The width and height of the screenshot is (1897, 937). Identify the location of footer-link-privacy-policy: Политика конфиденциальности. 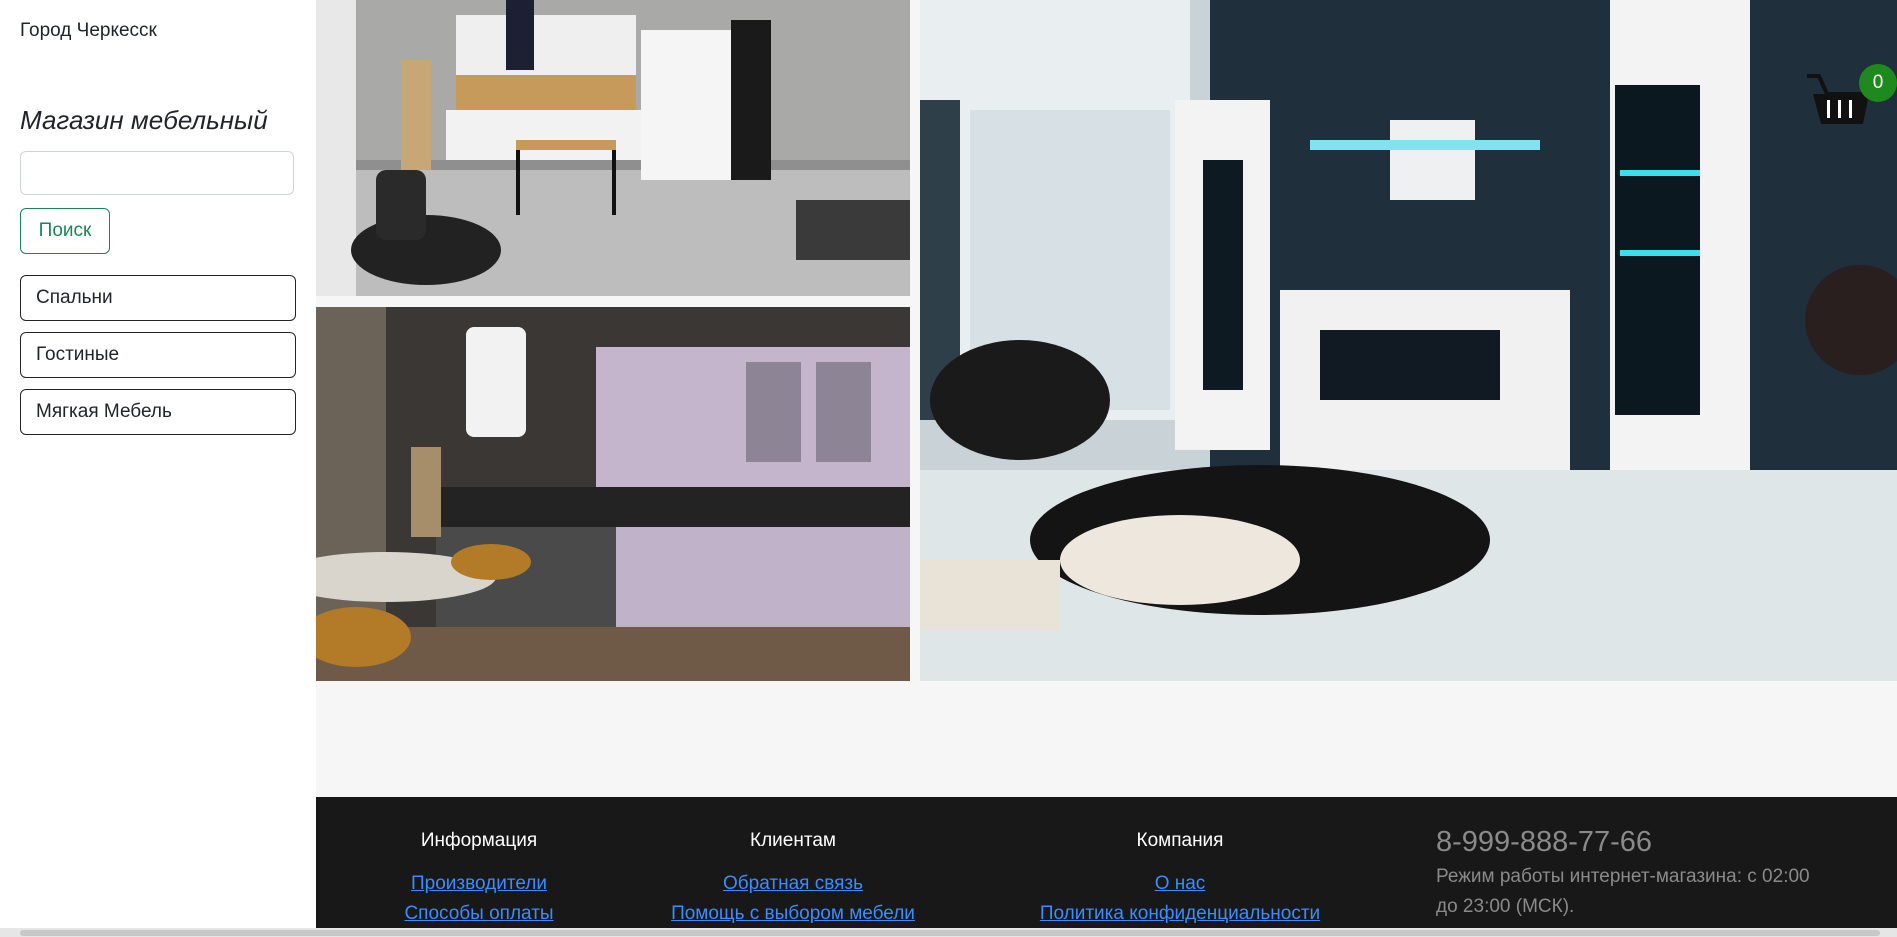
(1180, 914).